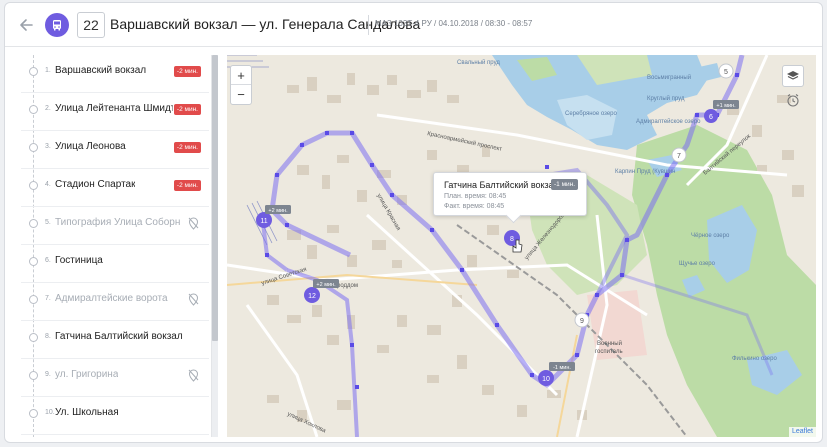 The width and height of the screenshot is (827, 447). Describe the element at coordinates (347, 286) in the screenshot. I see `place-label: роддом` at that location.